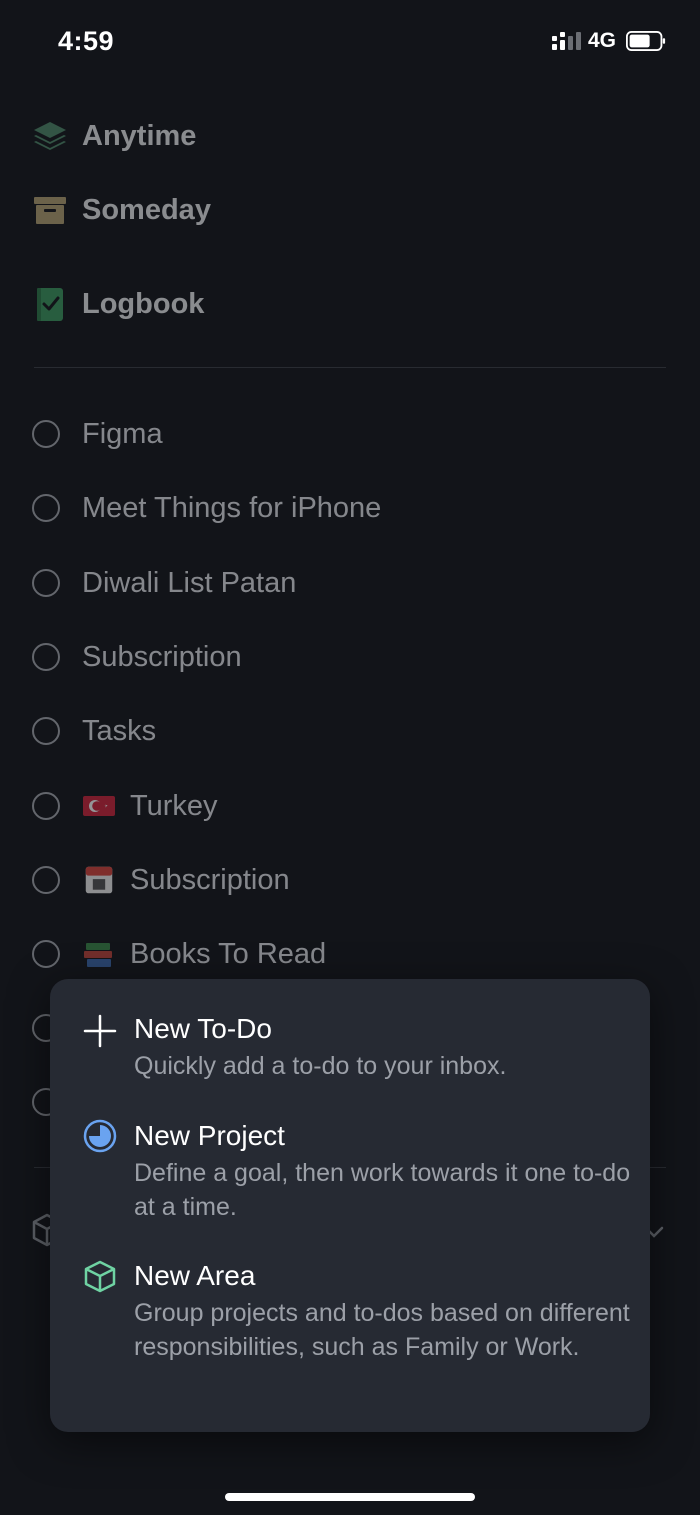 The width and height of the screenshot is (700, 1515). Describe the element at coordinates (232, 507) in the screenshot. I see `project-label: Meet Things for iPhone` at that location.